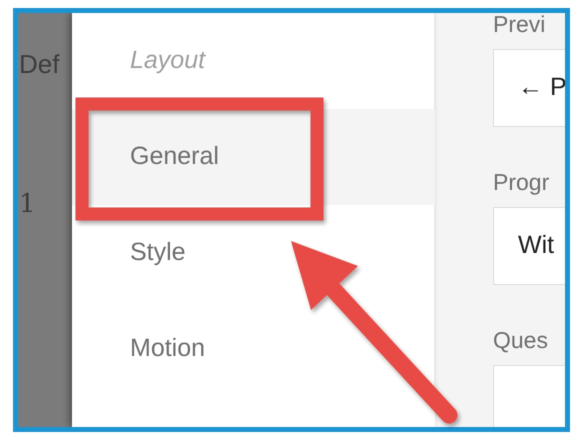 This screenshot has width=572, height=438. What do you see at coordinates (27, 204) in the screenshot?
I see `panel-text: 1` at bounding box center [27, 204].